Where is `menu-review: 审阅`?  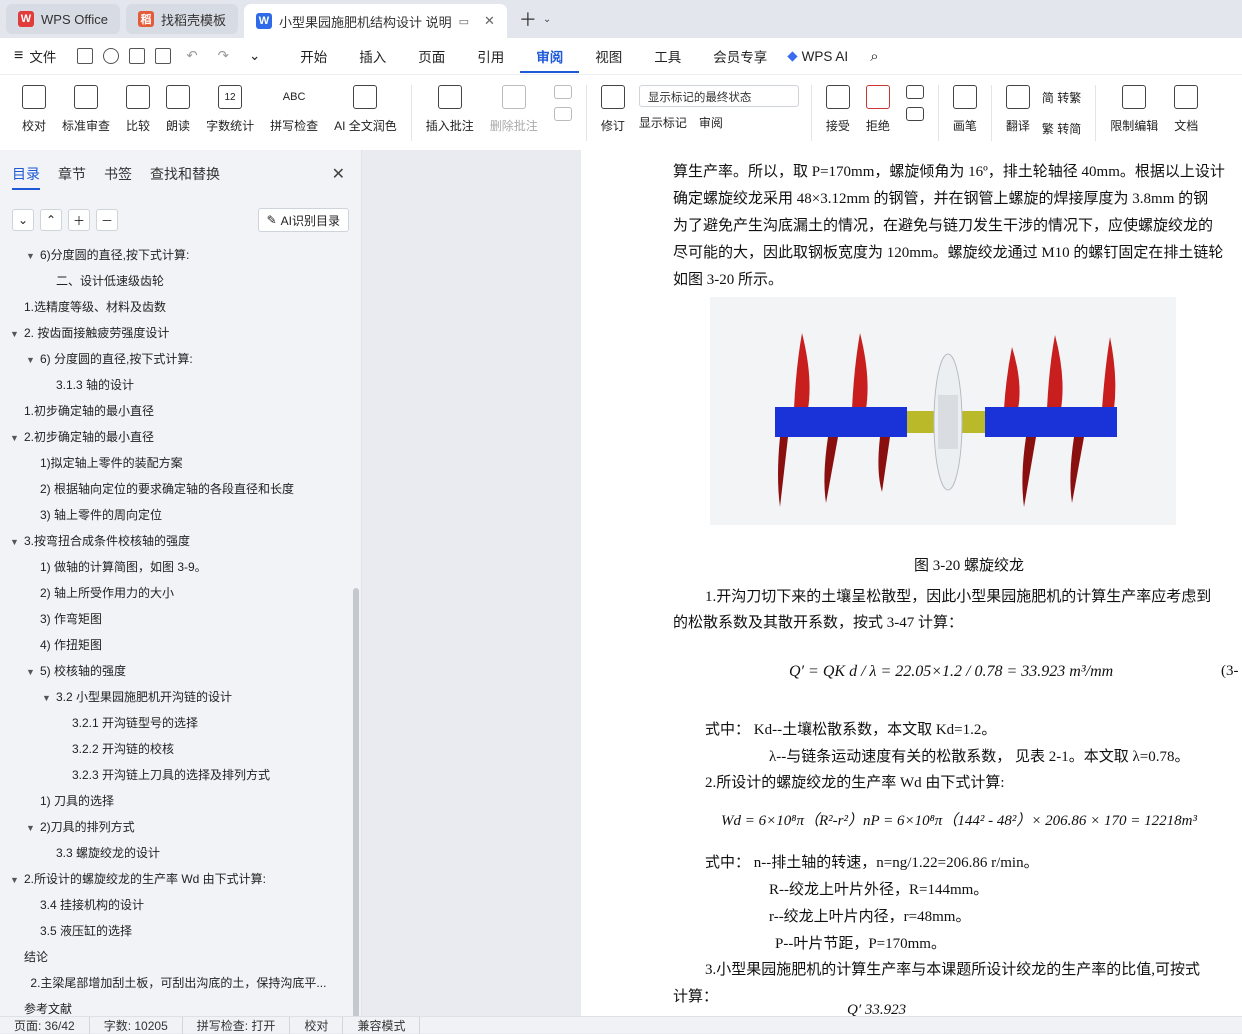
menu-review: 审阅 is located at coordinates (550, 56).